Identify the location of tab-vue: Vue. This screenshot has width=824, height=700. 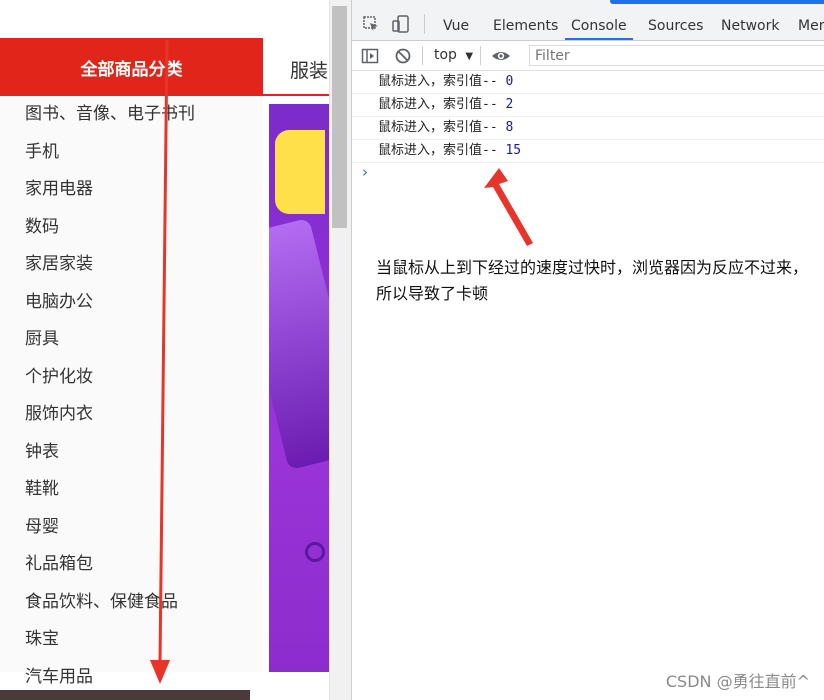
(456, 27).